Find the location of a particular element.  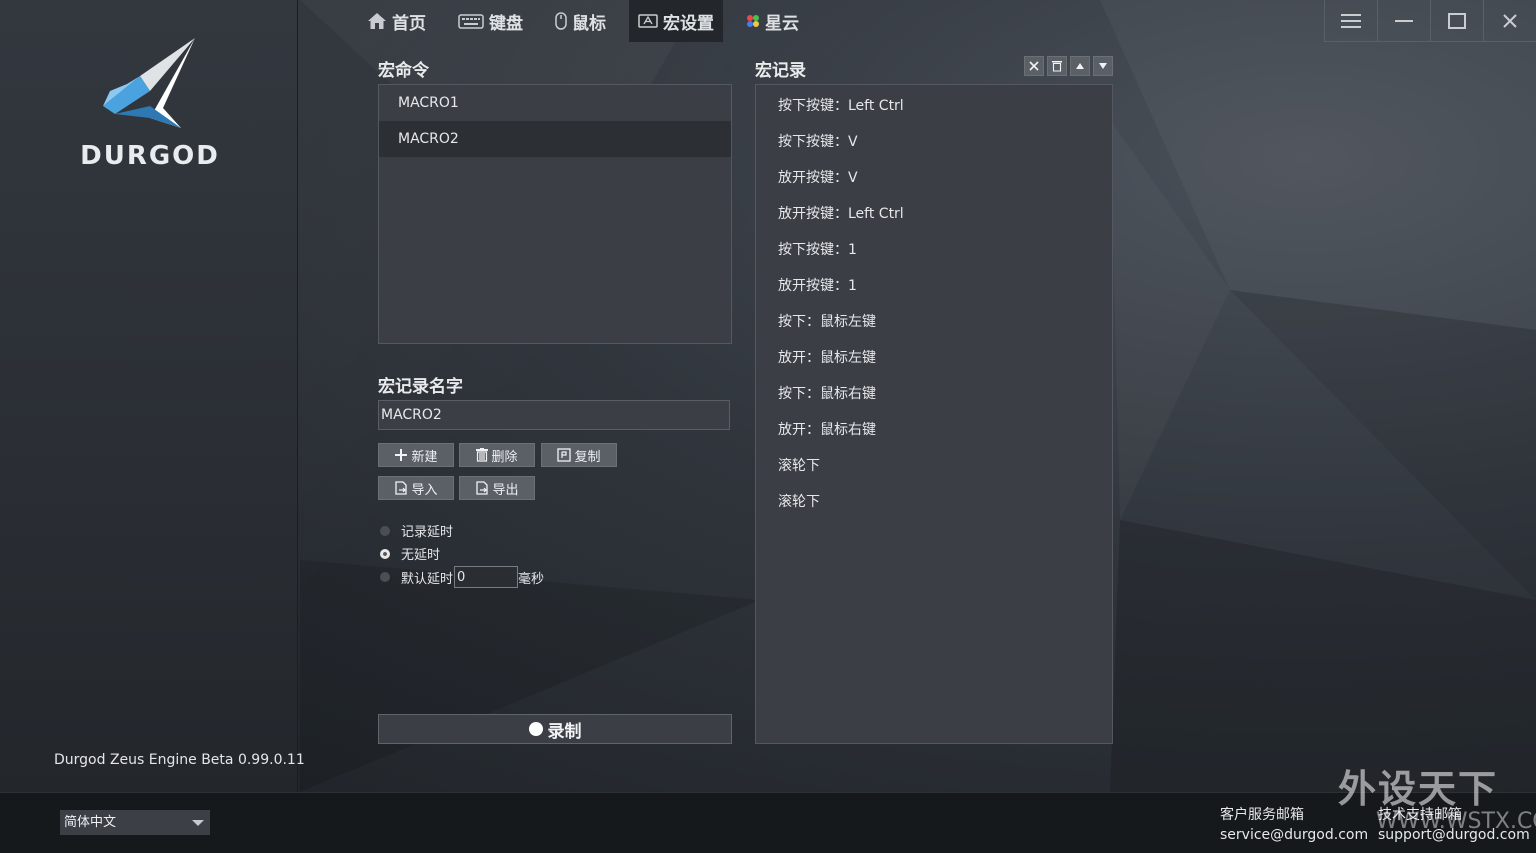

record-dot-icon is located at coordinates (535, 729).